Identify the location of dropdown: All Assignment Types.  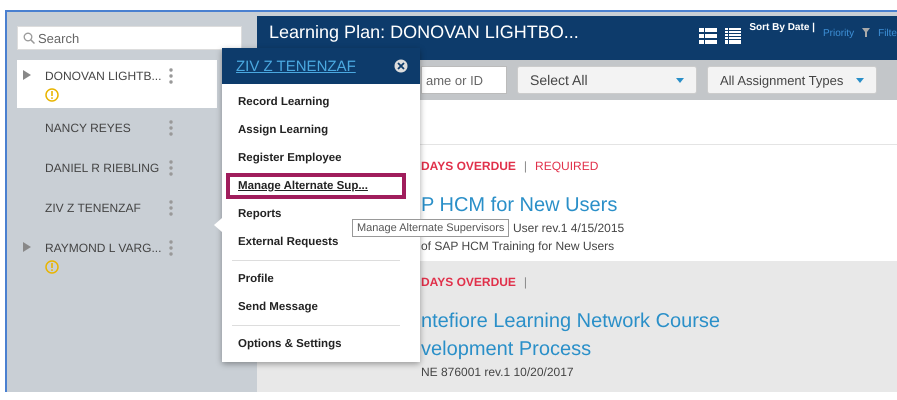
(792, 80).